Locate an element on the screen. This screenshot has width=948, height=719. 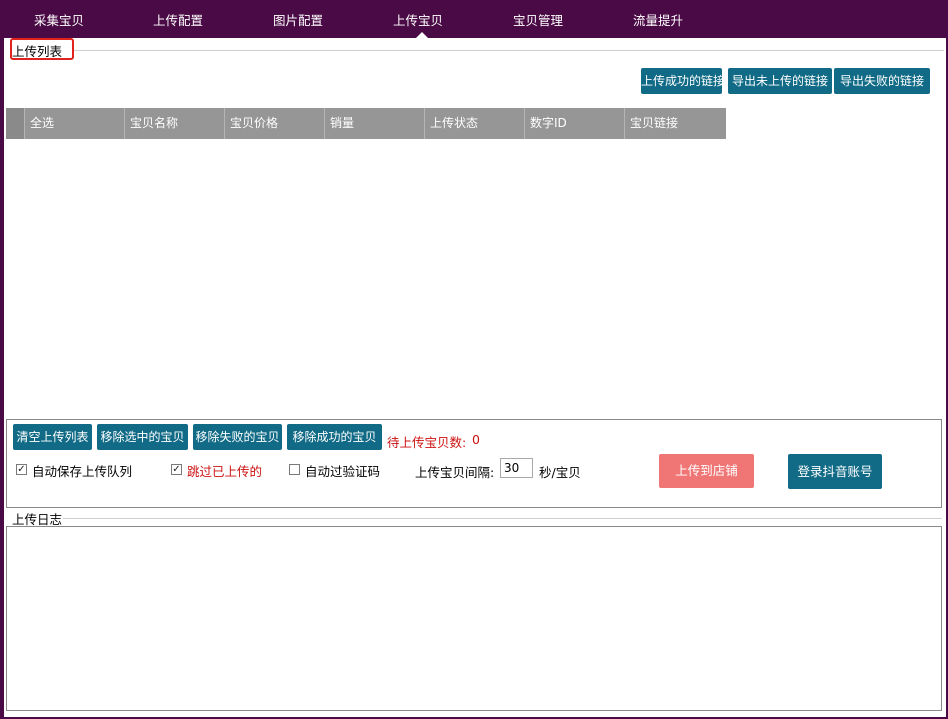
tab-item-management: 宝贝管理 is located at coordinates (538, 19).